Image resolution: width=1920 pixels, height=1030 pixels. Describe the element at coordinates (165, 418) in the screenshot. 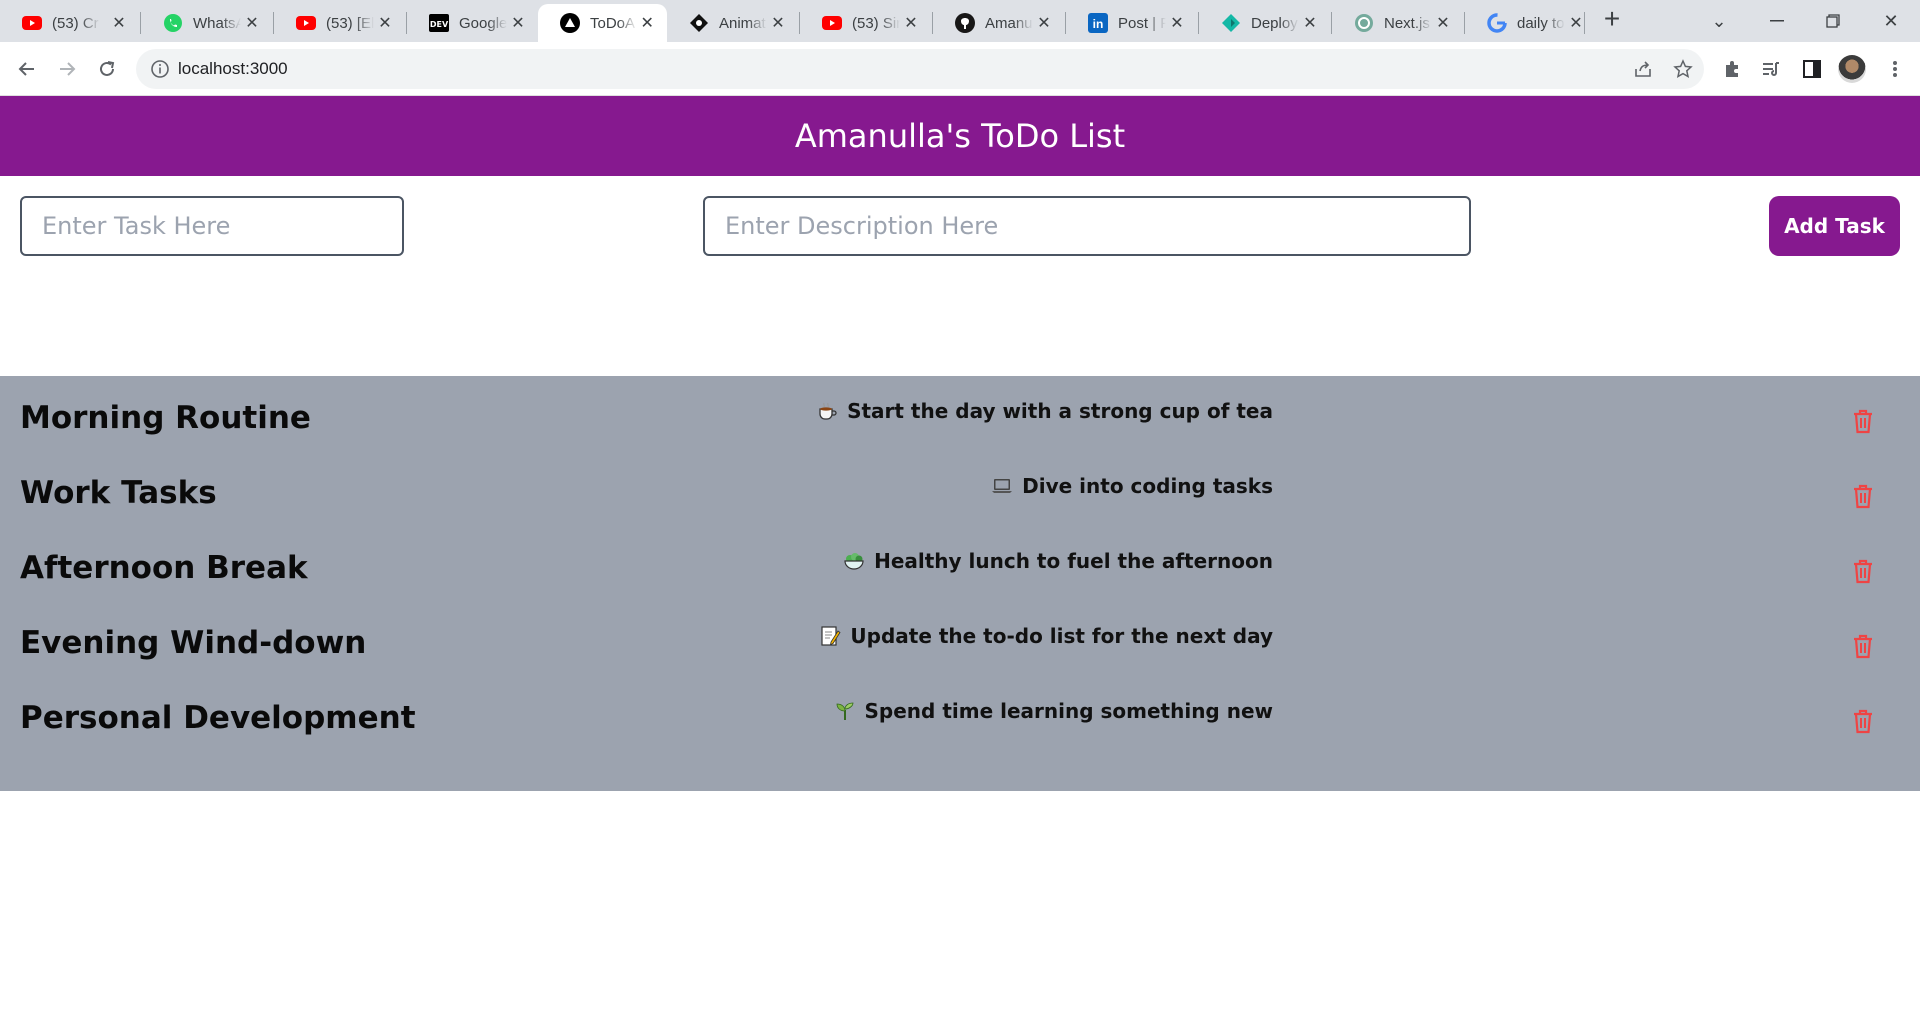

I see `task-title: Morning Routine` at that location.